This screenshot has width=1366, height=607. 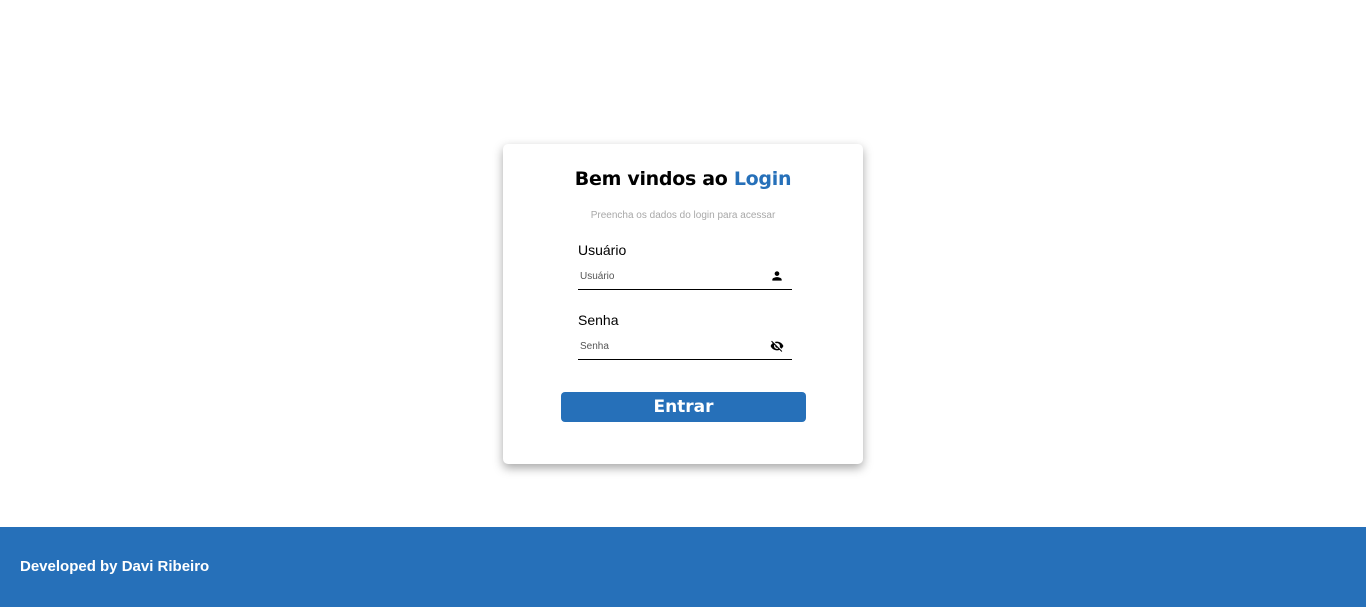 What do you see at coordinates (602, 250) in the screenshot?
I see `username-label: Usuário` at bounding box center [602, 250].